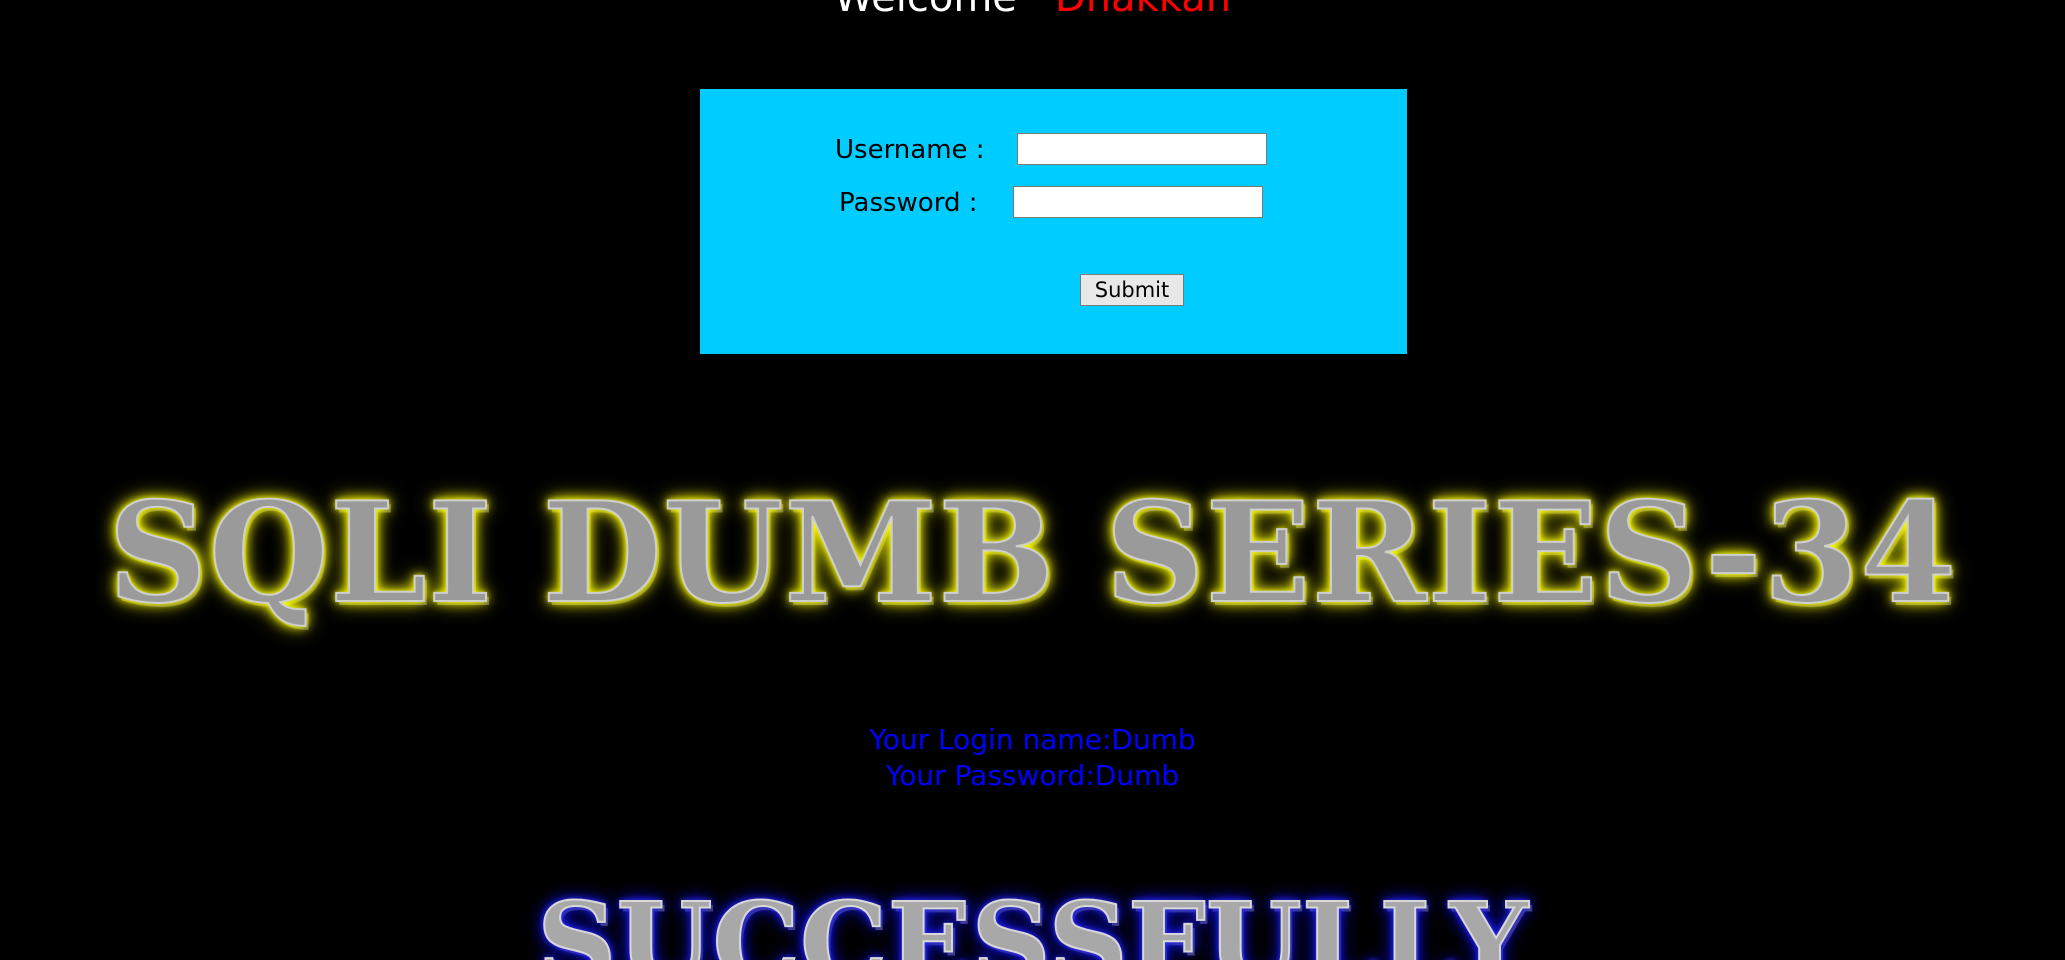 This screenshot has width=2065, height=960. I want to click on username-input, so click(1142, 149).